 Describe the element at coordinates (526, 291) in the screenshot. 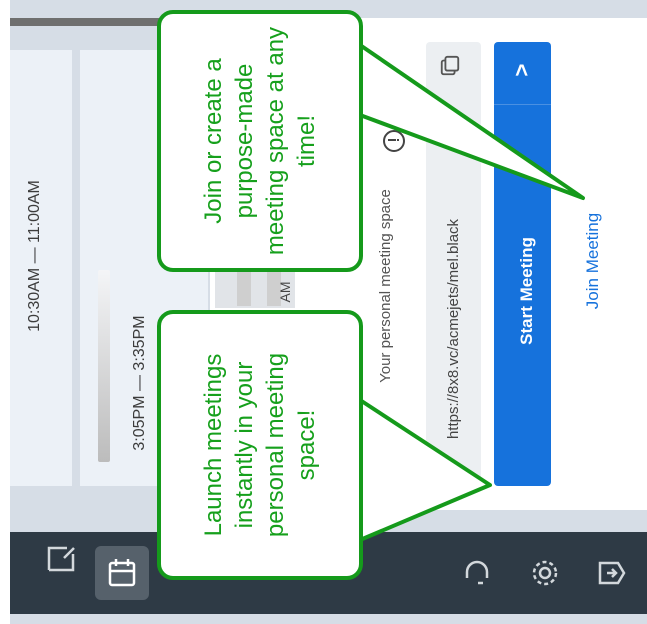

I see `start-meeting-label: Start Meeting` at that location.